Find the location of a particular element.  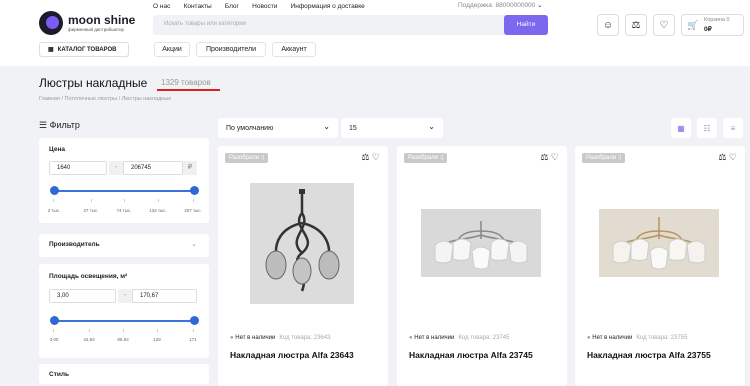

product-code: Код товара: 23643 is located at coordinates (305, 338).